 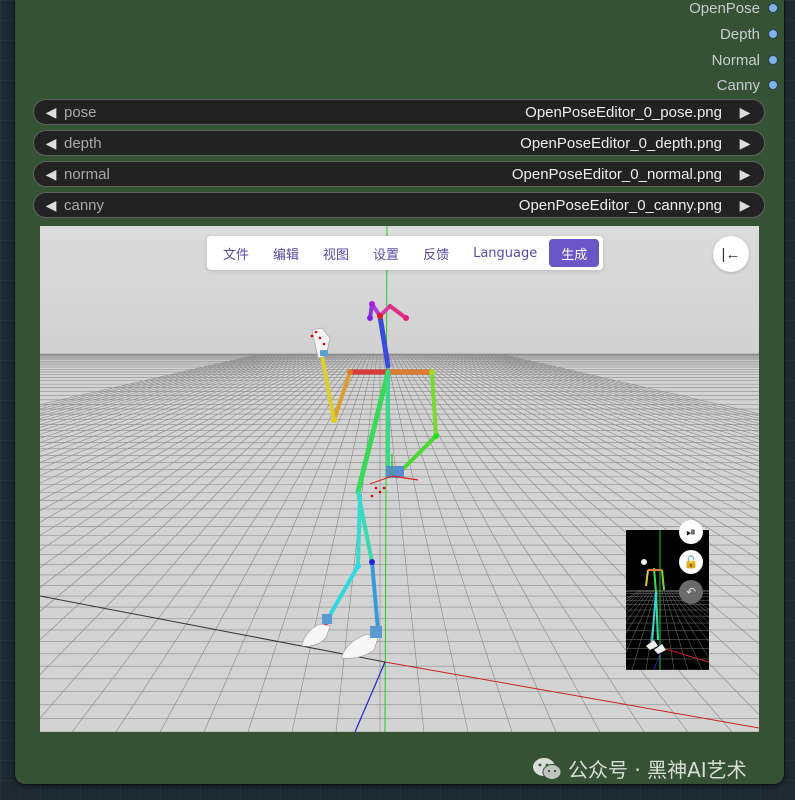 What do you see at coordinates (399, 174) in the screenshot?
I see `combo-normal: ◀ normal OpenPoseEditor_0_normal.png ▶` at bounding box center [399, 174].